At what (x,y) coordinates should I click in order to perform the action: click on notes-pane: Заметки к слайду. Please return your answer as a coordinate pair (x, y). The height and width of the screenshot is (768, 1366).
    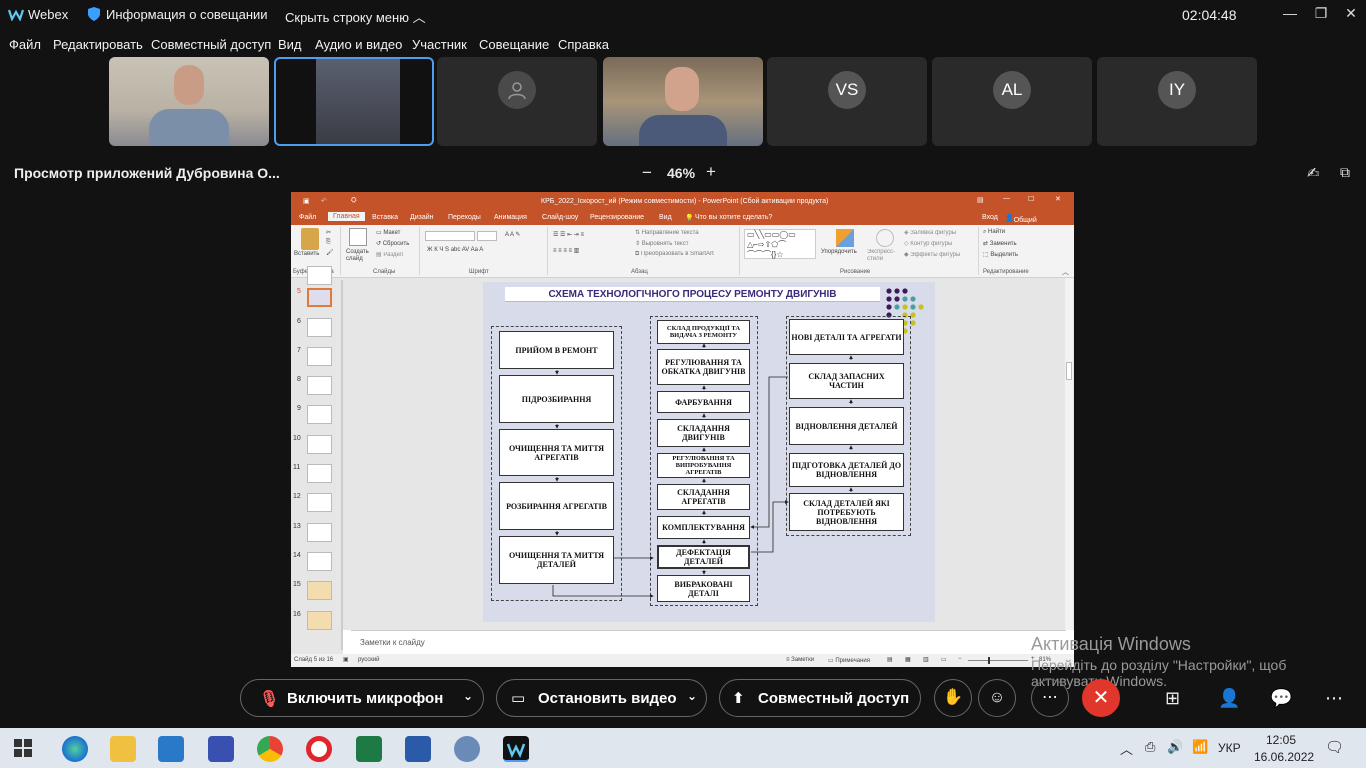
    Looking at the image, I should click on (708, 642).